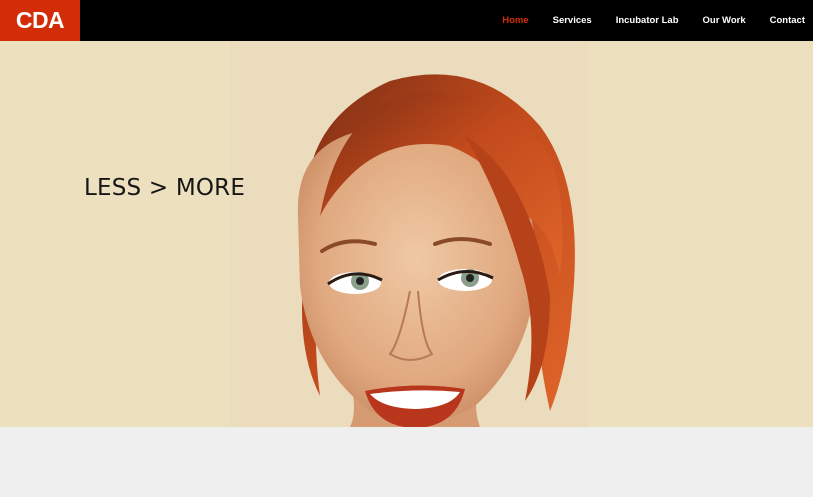  Describe the element at coordinates (572, 20) in the screenshot. I see `nav-services-link: Services` at that location.